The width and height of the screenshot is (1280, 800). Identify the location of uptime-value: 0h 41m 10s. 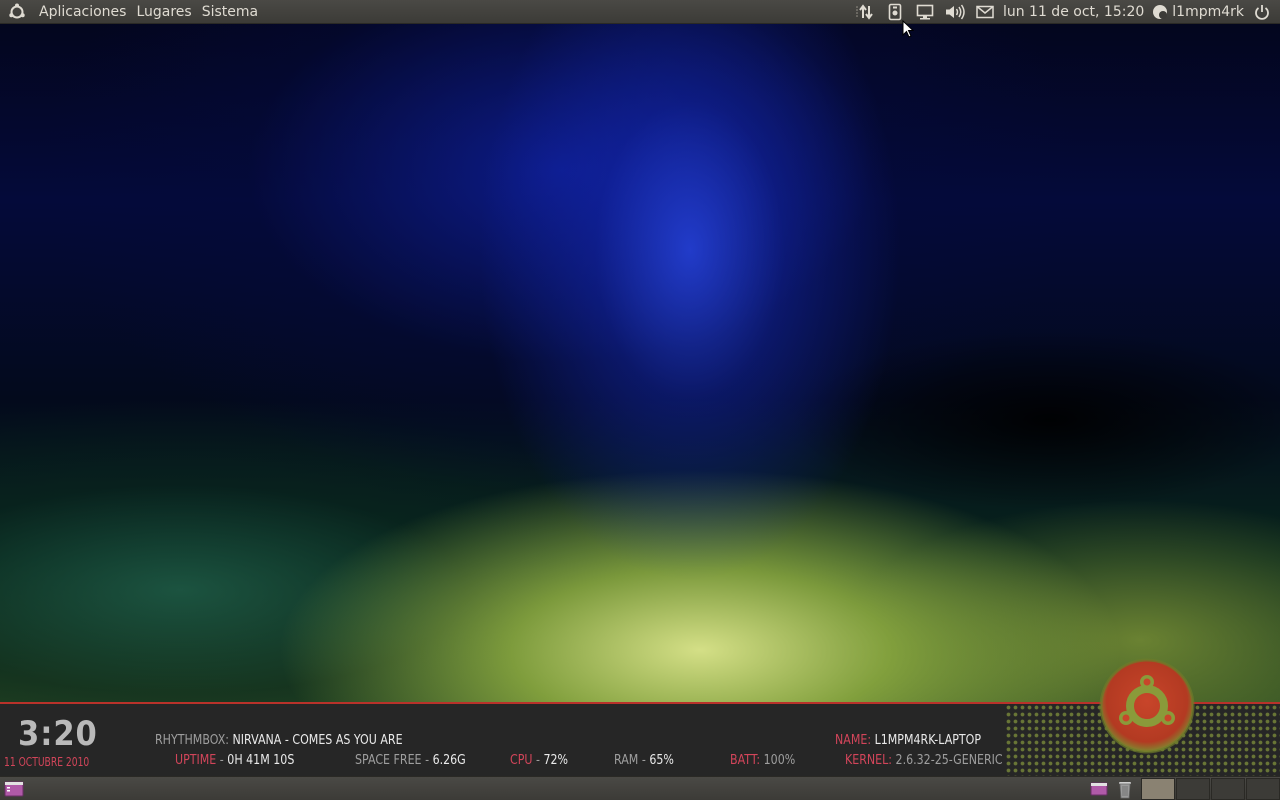
(261, 760).